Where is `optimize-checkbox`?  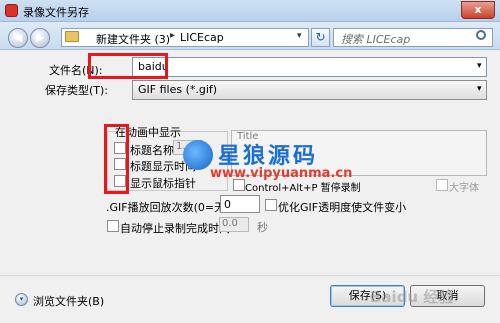 optimize-checkbox is located at coordinates (271, 205).